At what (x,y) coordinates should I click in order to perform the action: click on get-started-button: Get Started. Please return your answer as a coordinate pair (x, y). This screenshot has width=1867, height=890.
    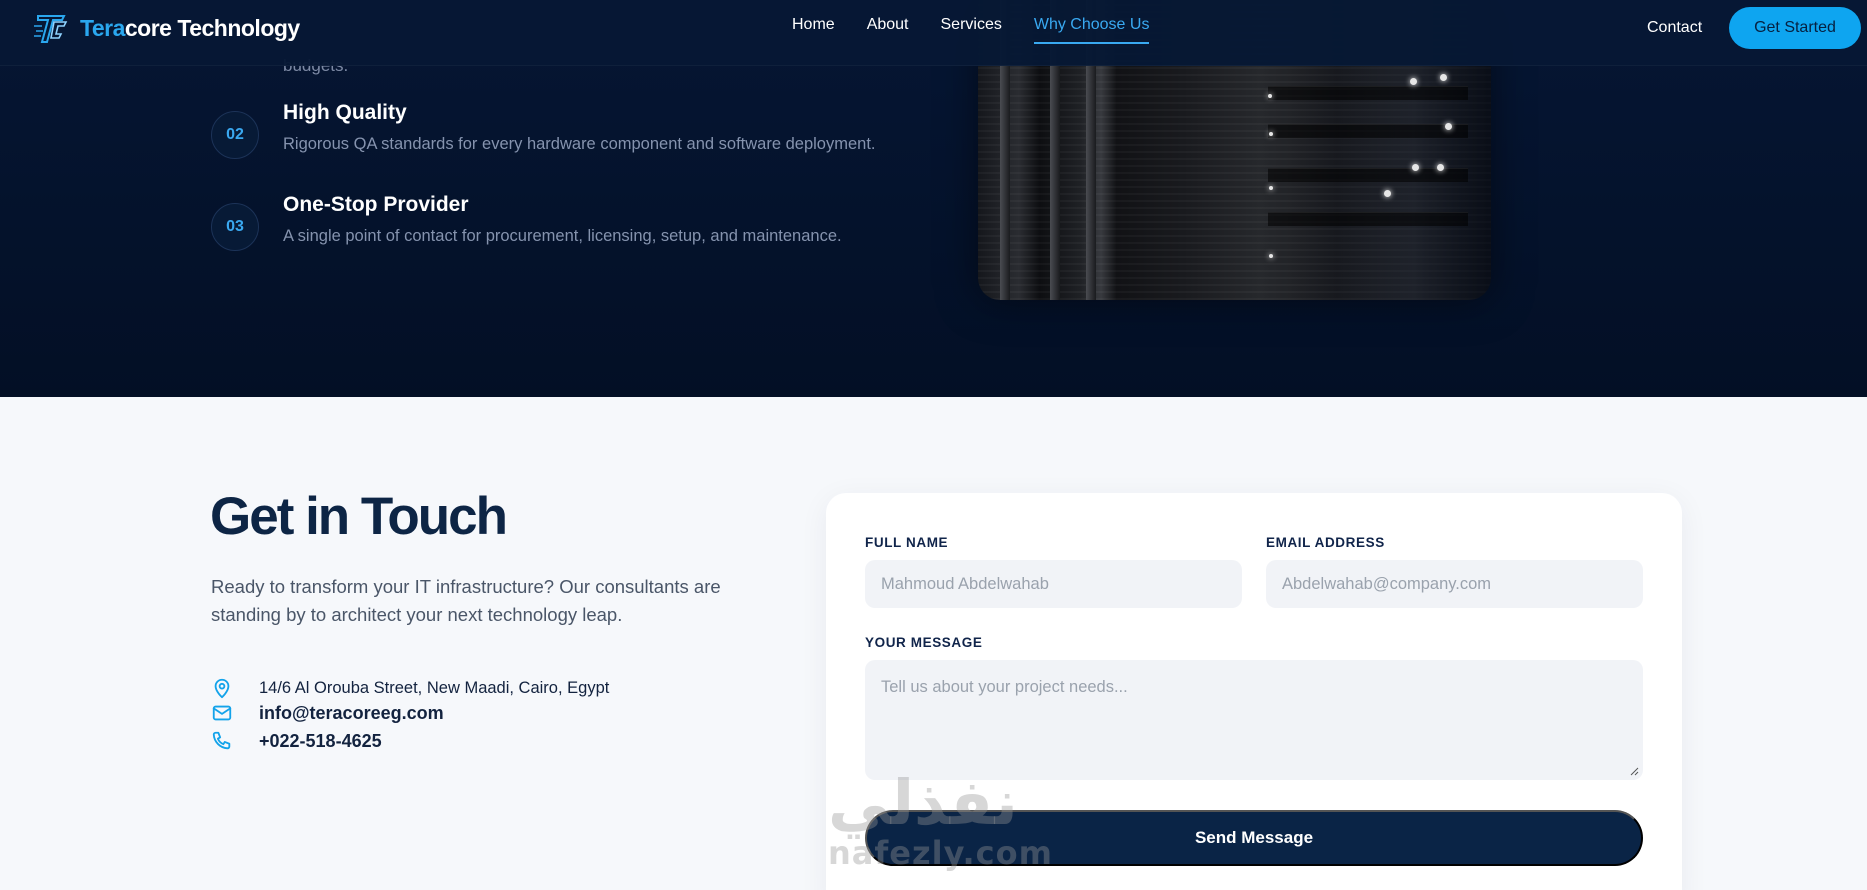
    Looking at the image, I should click on (1795, 28).